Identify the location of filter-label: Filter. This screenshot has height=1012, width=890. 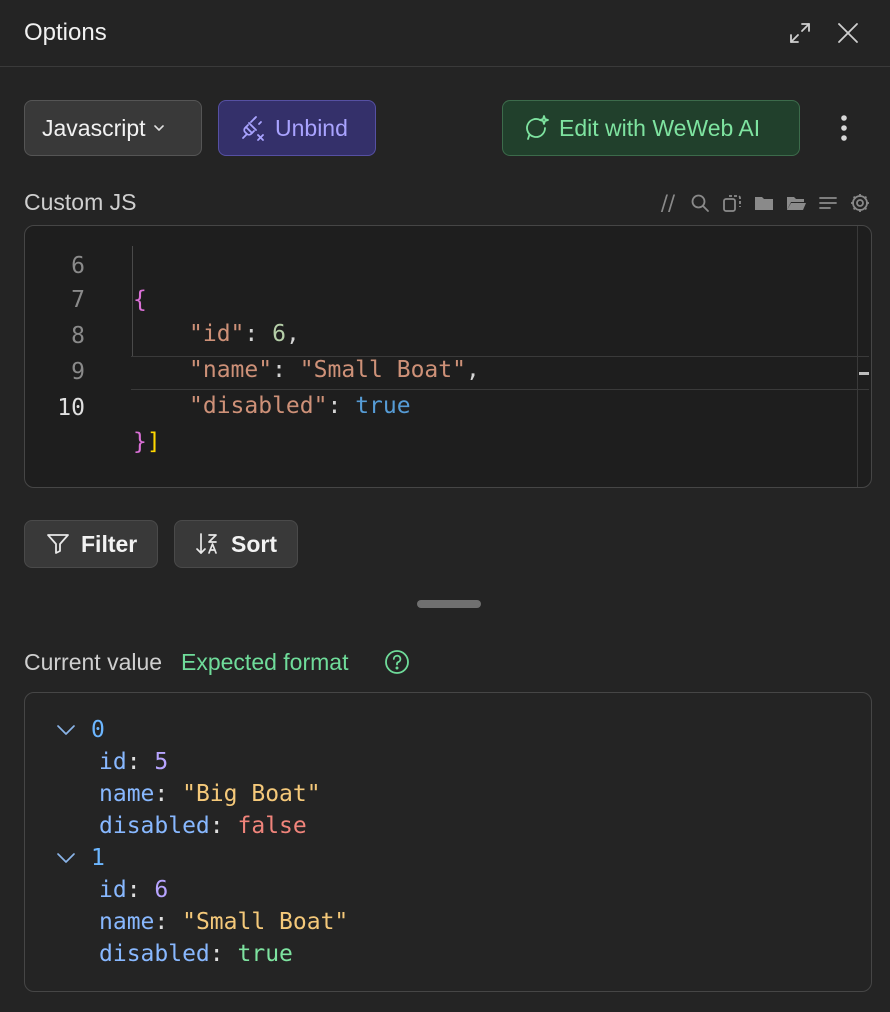
(109, 543).